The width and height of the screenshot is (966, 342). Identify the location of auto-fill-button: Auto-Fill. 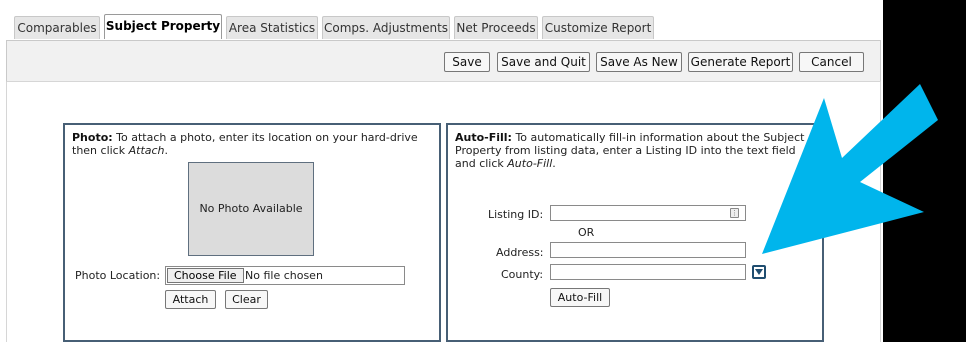
(580, 297).